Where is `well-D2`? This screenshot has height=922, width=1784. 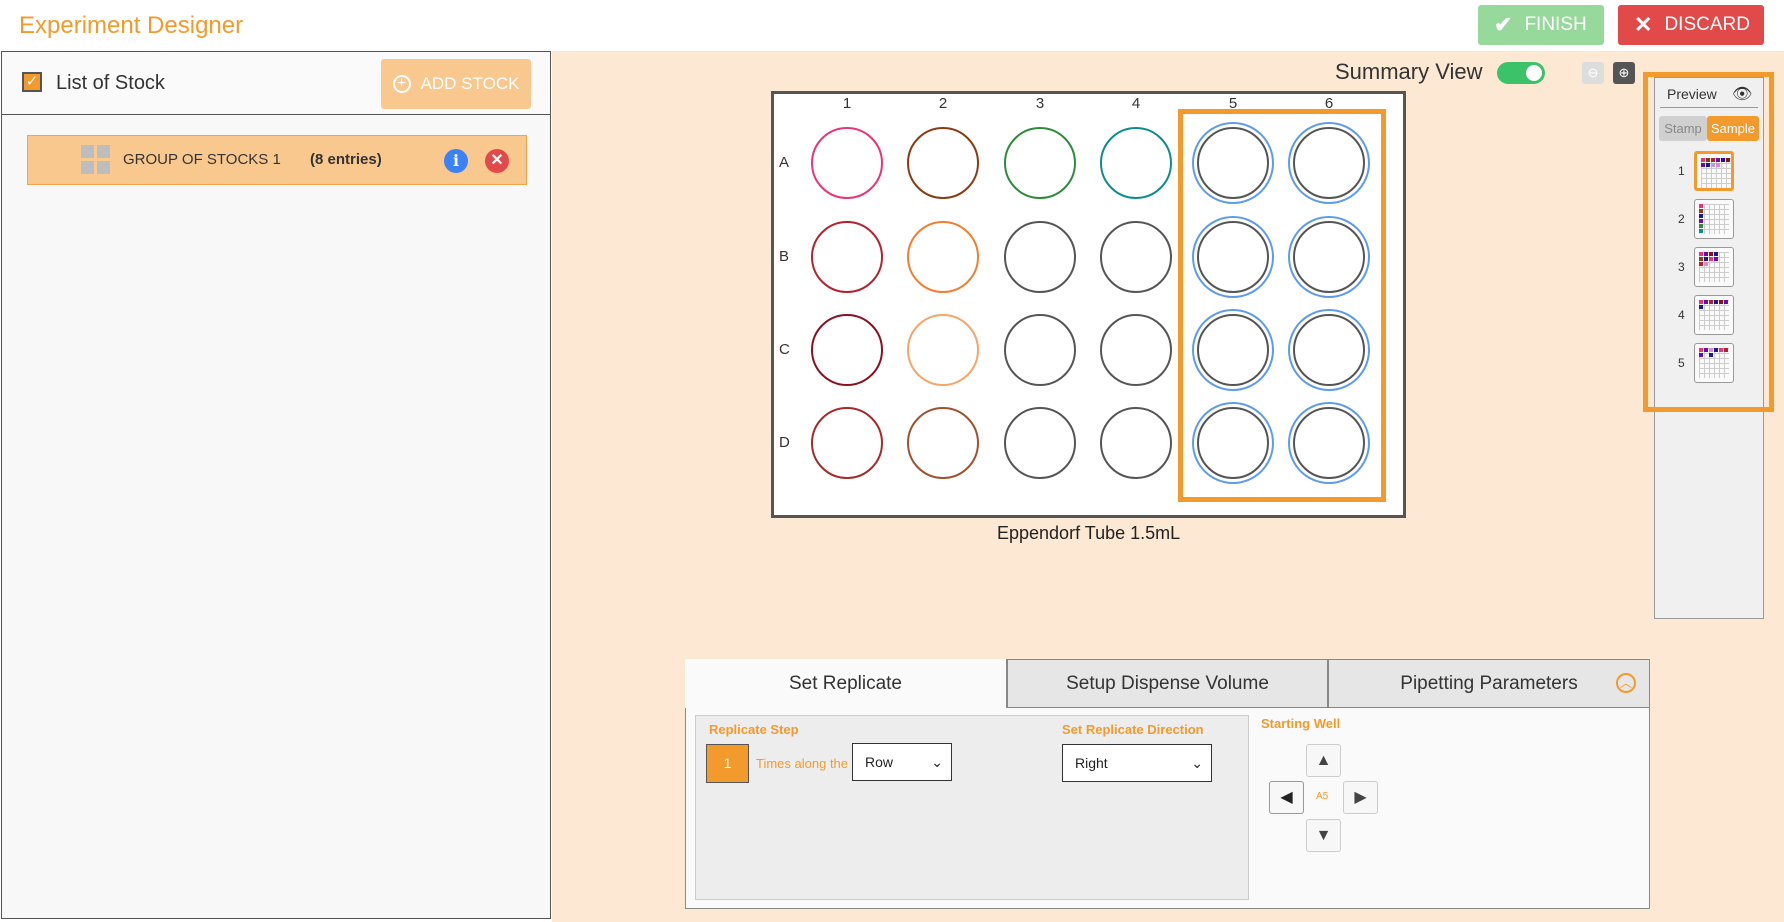
well-D2 is located at coordinates (943, 443).